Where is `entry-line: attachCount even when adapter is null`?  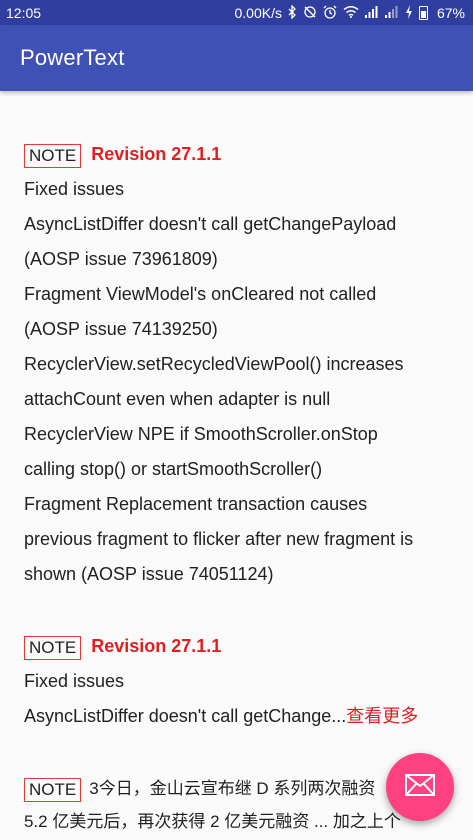
entry-line: attachCount even when adapter is null is located at coordinates (177, 399).